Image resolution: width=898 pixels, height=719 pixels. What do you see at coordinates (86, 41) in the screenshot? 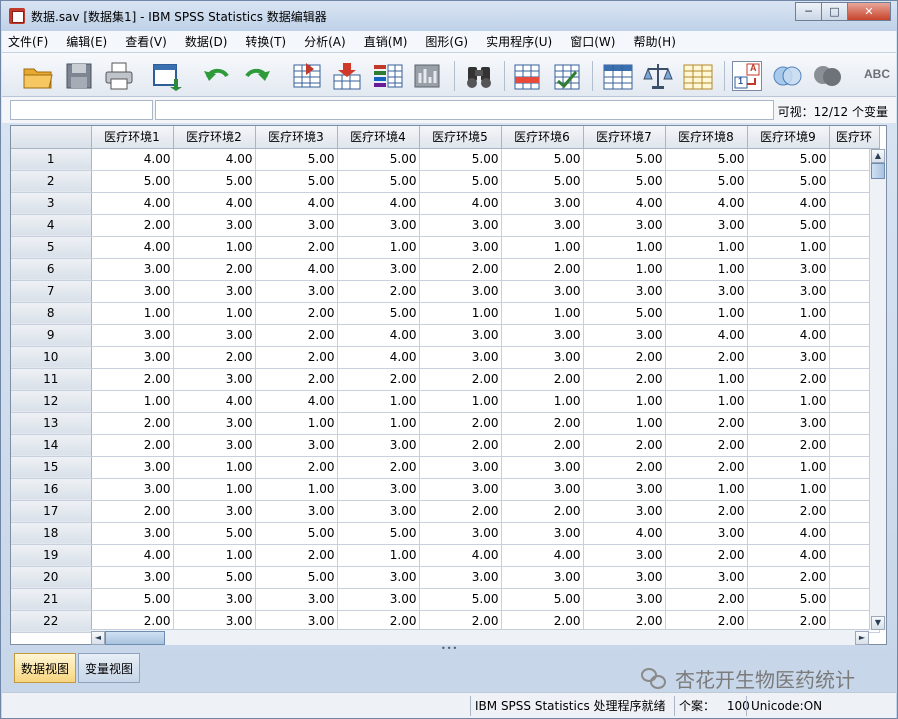
I see `menu-edit: 编辑(E)` at bounding box center [86, 41].